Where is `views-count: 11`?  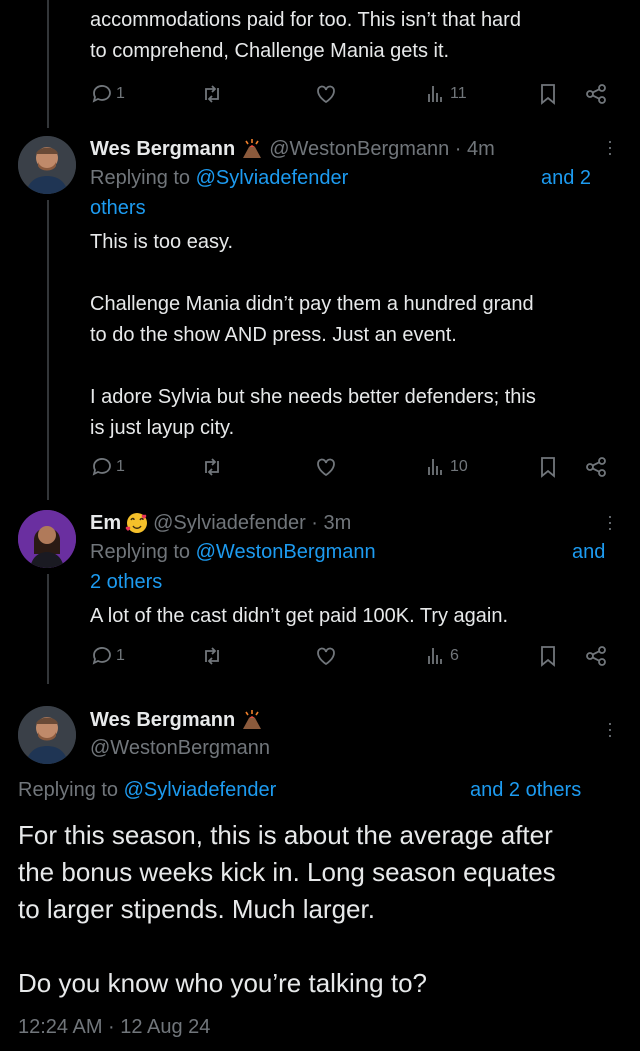 views-count: 11 is located at coordinates (458, 93).